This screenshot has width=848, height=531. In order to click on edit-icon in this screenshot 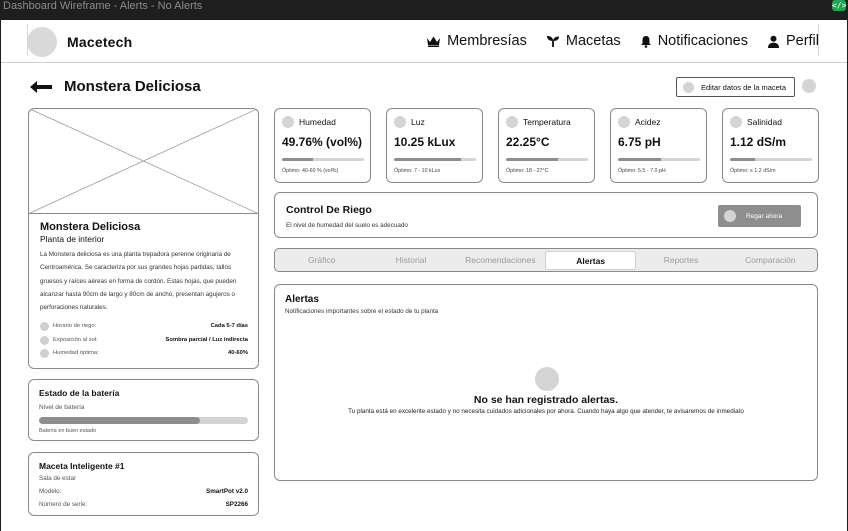, I will do `click(688, 87)`.